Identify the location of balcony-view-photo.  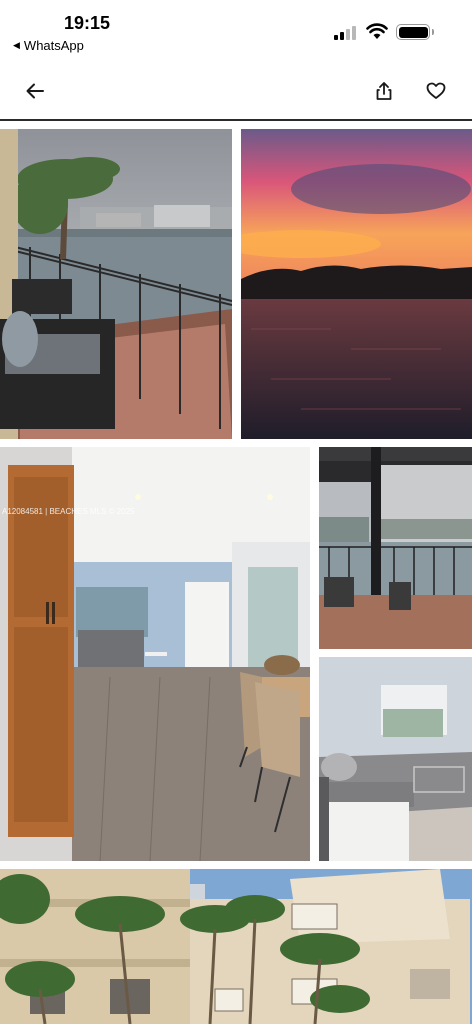
(395, 548).